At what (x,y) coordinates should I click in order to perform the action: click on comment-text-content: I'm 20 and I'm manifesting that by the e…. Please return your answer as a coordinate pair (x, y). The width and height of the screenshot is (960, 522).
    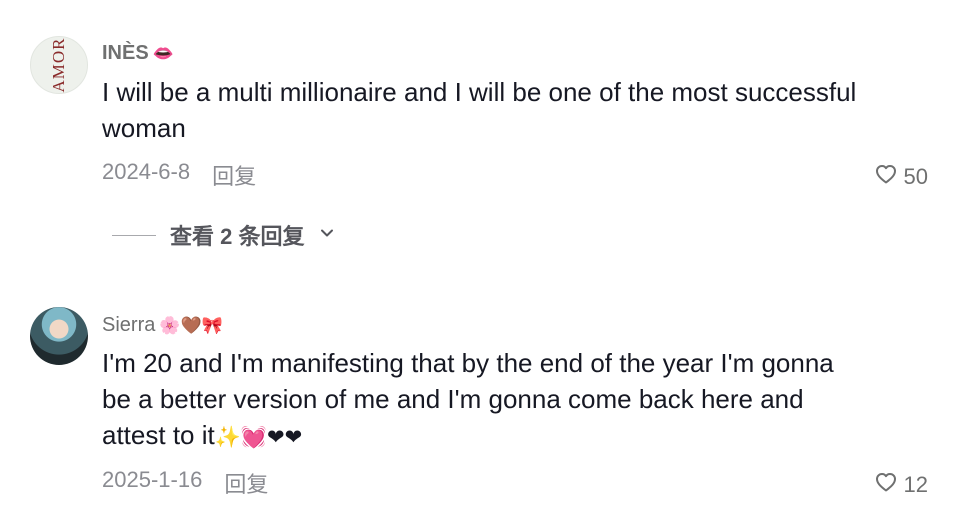
    Looking at the image, I should click on (468, 399).